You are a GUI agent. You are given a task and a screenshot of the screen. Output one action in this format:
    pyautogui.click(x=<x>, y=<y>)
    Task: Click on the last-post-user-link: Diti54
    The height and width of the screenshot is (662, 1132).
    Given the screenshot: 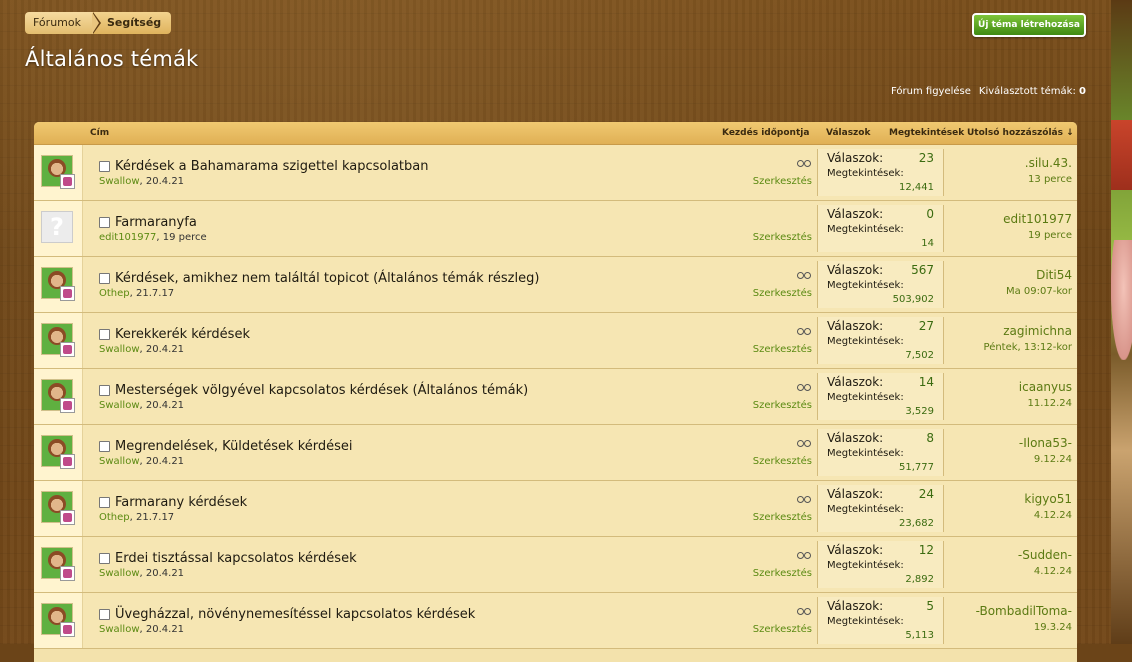 What is the action you would take?
    pyautogui.click(x=1039, y=275)
    